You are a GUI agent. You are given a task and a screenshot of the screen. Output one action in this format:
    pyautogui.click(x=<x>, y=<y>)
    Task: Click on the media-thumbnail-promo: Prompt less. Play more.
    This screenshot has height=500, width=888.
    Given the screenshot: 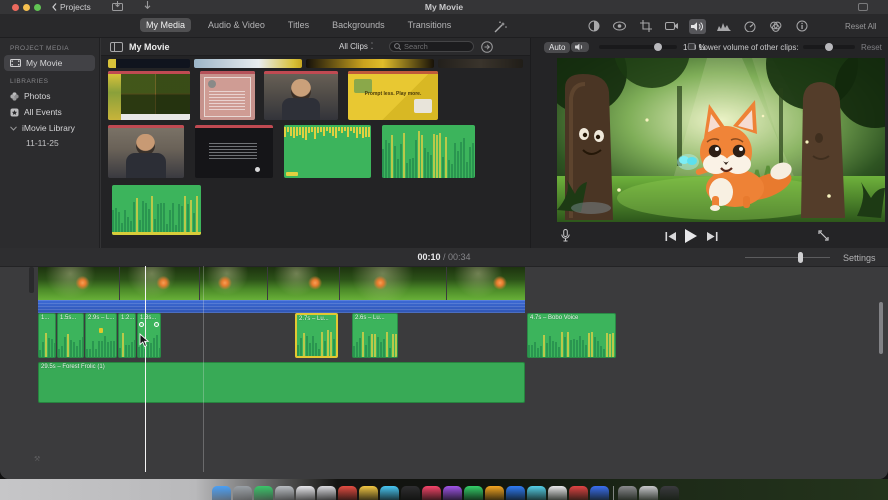 What is the action you would take?
    pyautogui.click(x=393, y=95)
    